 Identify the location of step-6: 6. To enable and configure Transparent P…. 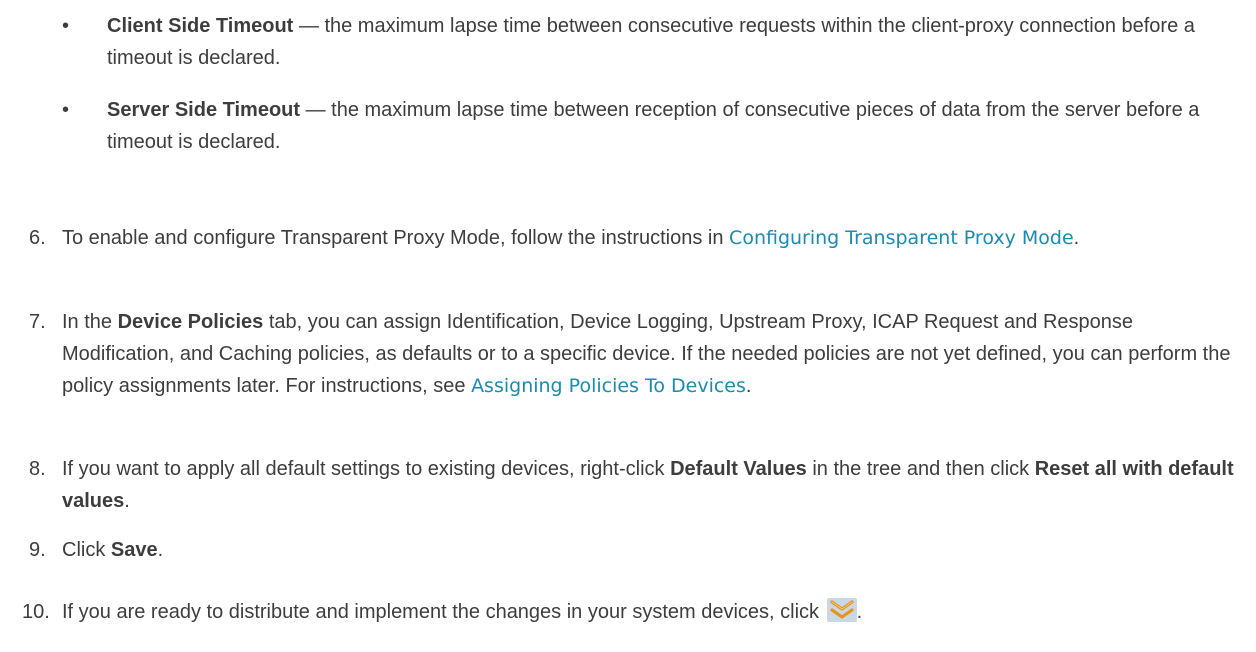
(628, 238).